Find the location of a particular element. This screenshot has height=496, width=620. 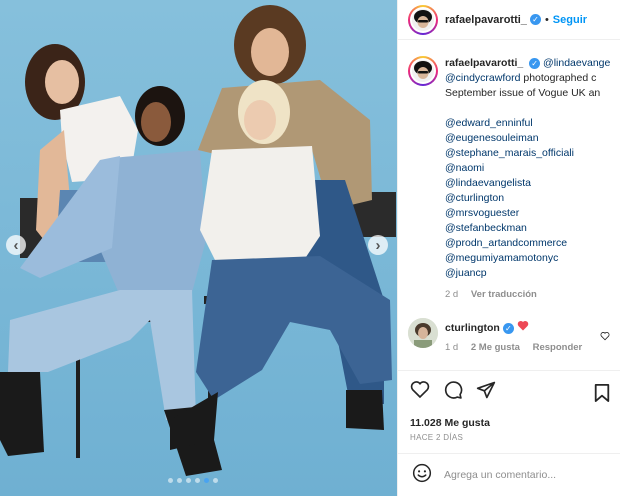

post-actions: 11.028 Me gusta HACE 2 DÍAS is located at coordinates (509, 406).